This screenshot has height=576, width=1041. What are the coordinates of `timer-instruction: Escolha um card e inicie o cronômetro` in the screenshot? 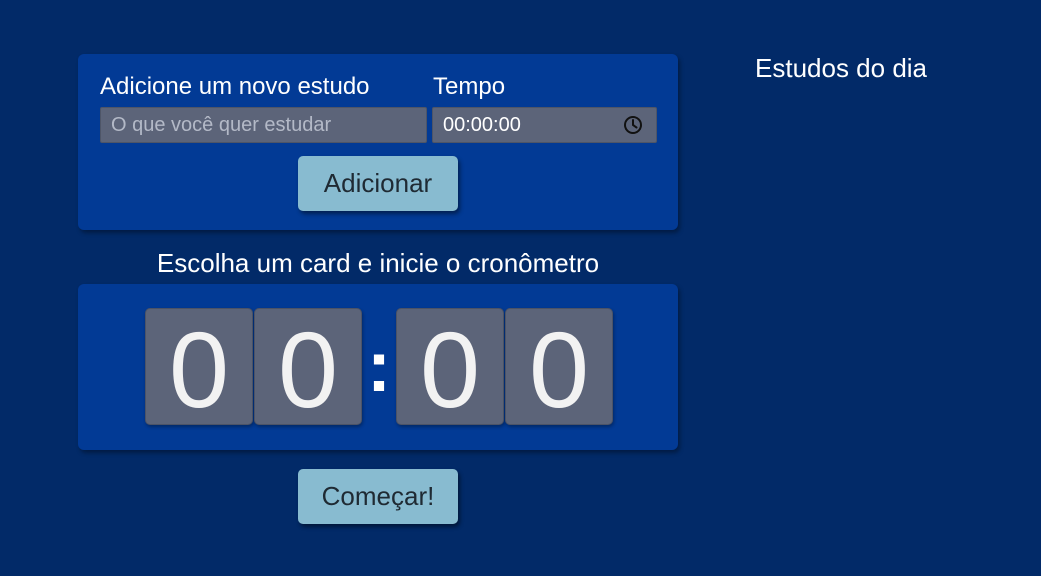 It's located at (378, 263).